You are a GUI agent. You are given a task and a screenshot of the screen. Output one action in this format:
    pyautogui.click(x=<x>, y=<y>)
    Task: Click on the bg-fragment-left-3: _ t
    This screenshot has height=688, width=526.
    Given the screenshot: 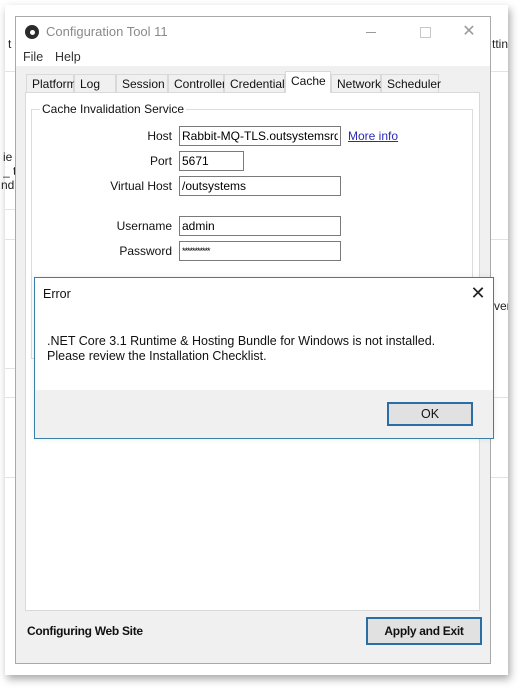 What is the action you would take?
    pyautogui.click(x=9, y=171)
    